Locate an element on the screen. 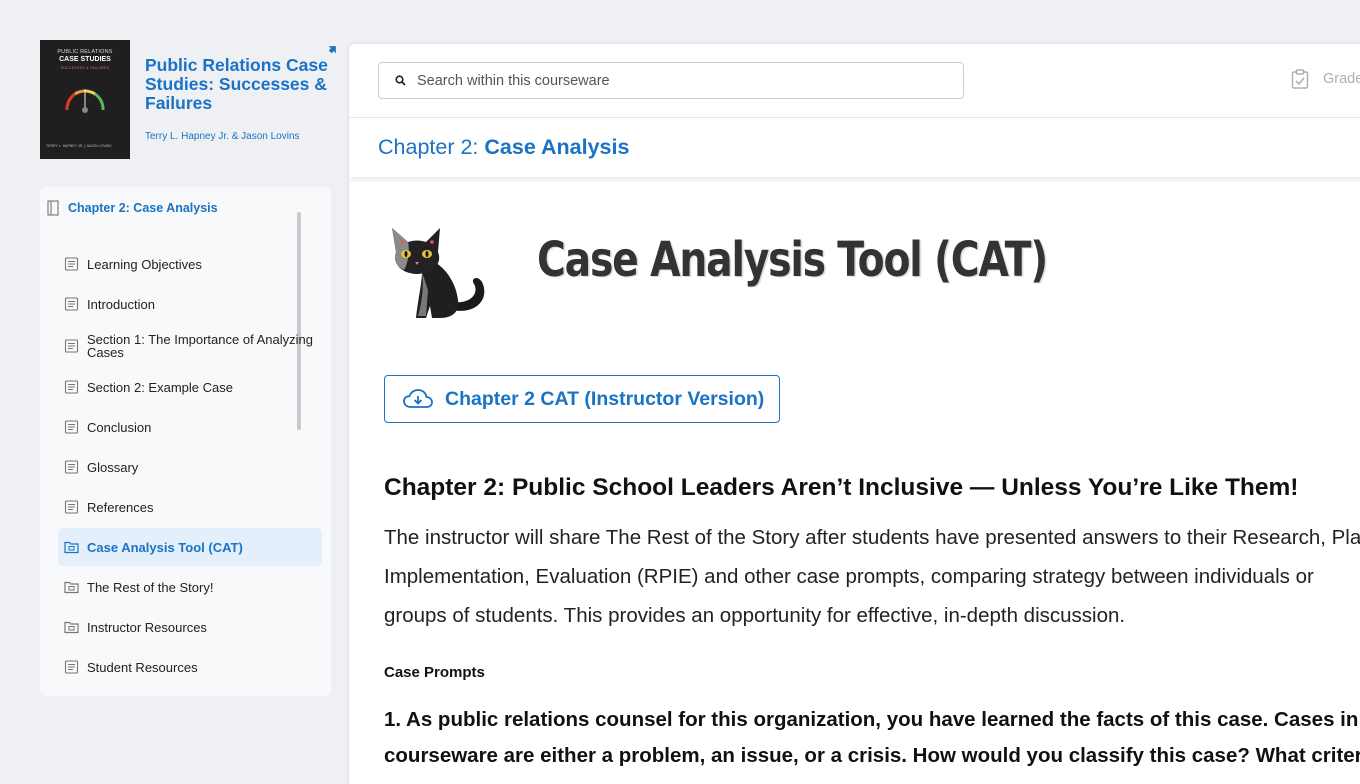 The height and width of the screenshot is (784, 1360). toc-item-label: Case Analysis Tool (CAT) is located at coordinates (165, 547).